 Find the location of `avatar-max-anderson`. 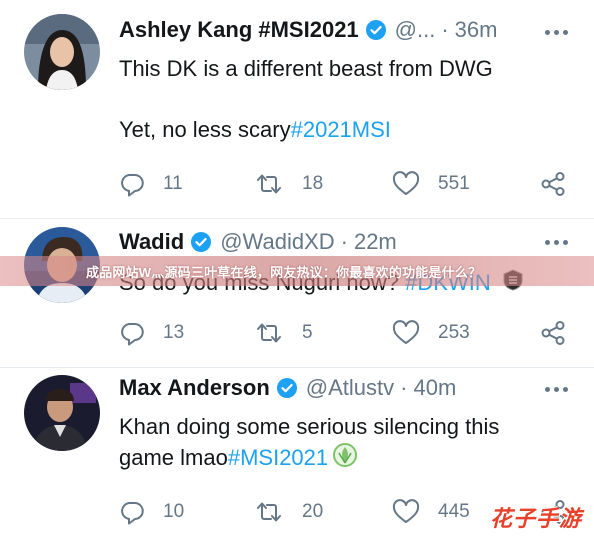

avatar-max-anderson is located at coordinates (62, 413).